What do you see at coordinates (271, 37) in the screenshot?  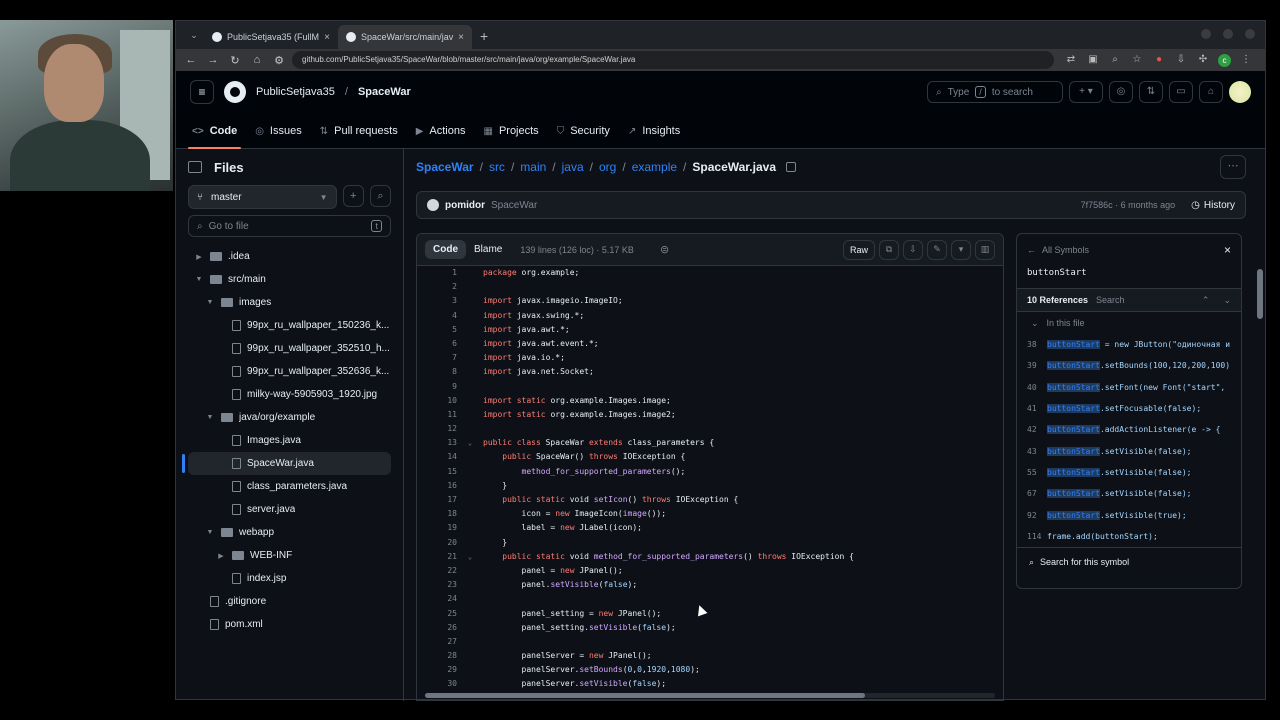 I see `browser-tab-1: PublicSetjava35 (FullMo ×` at bounding box center [271, 37].